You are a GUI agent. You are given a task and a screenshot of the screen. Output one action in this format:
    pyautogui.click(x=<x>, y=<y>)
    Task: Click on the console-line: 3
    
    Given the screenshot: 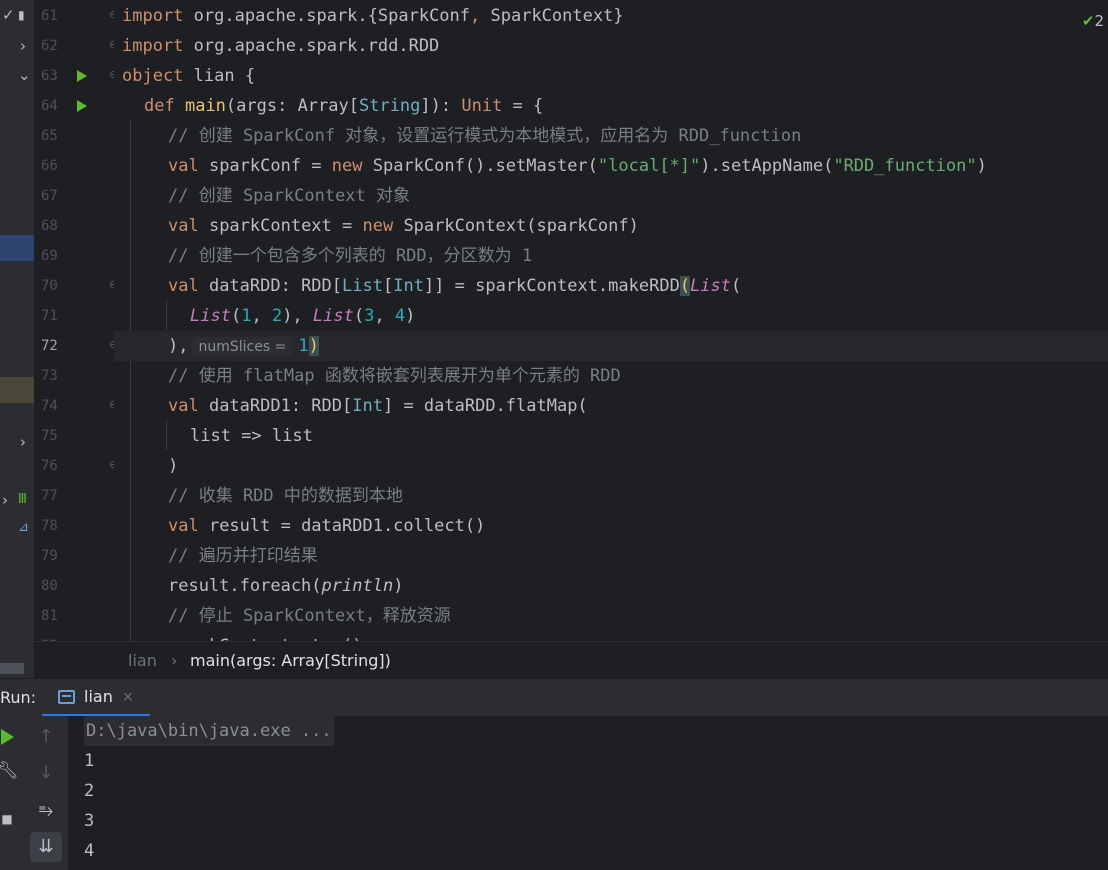 What is the action you would take?
    pyautogui.click(x=89, y=821)
    